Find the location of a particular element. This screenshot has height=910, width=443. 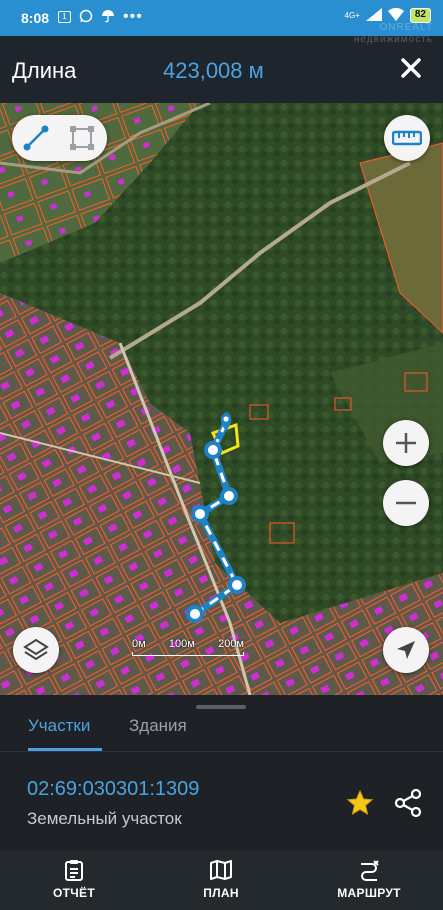

more-dots-icon: ••• is located at coordinates (133, 16).